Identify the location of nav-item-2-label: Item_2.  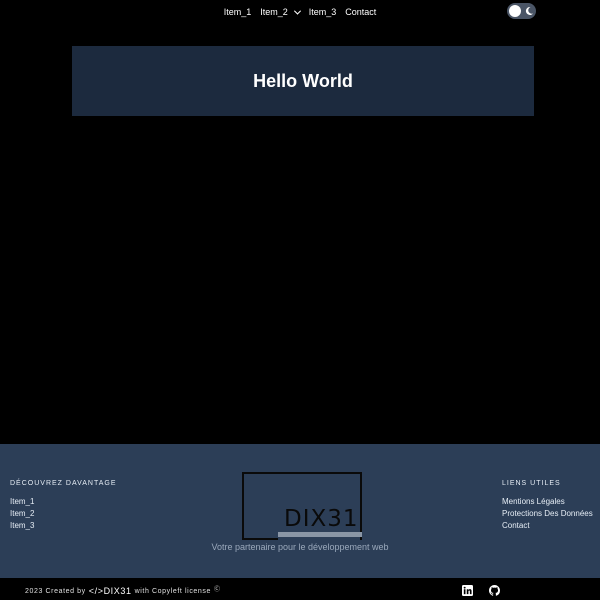
(274, 12).